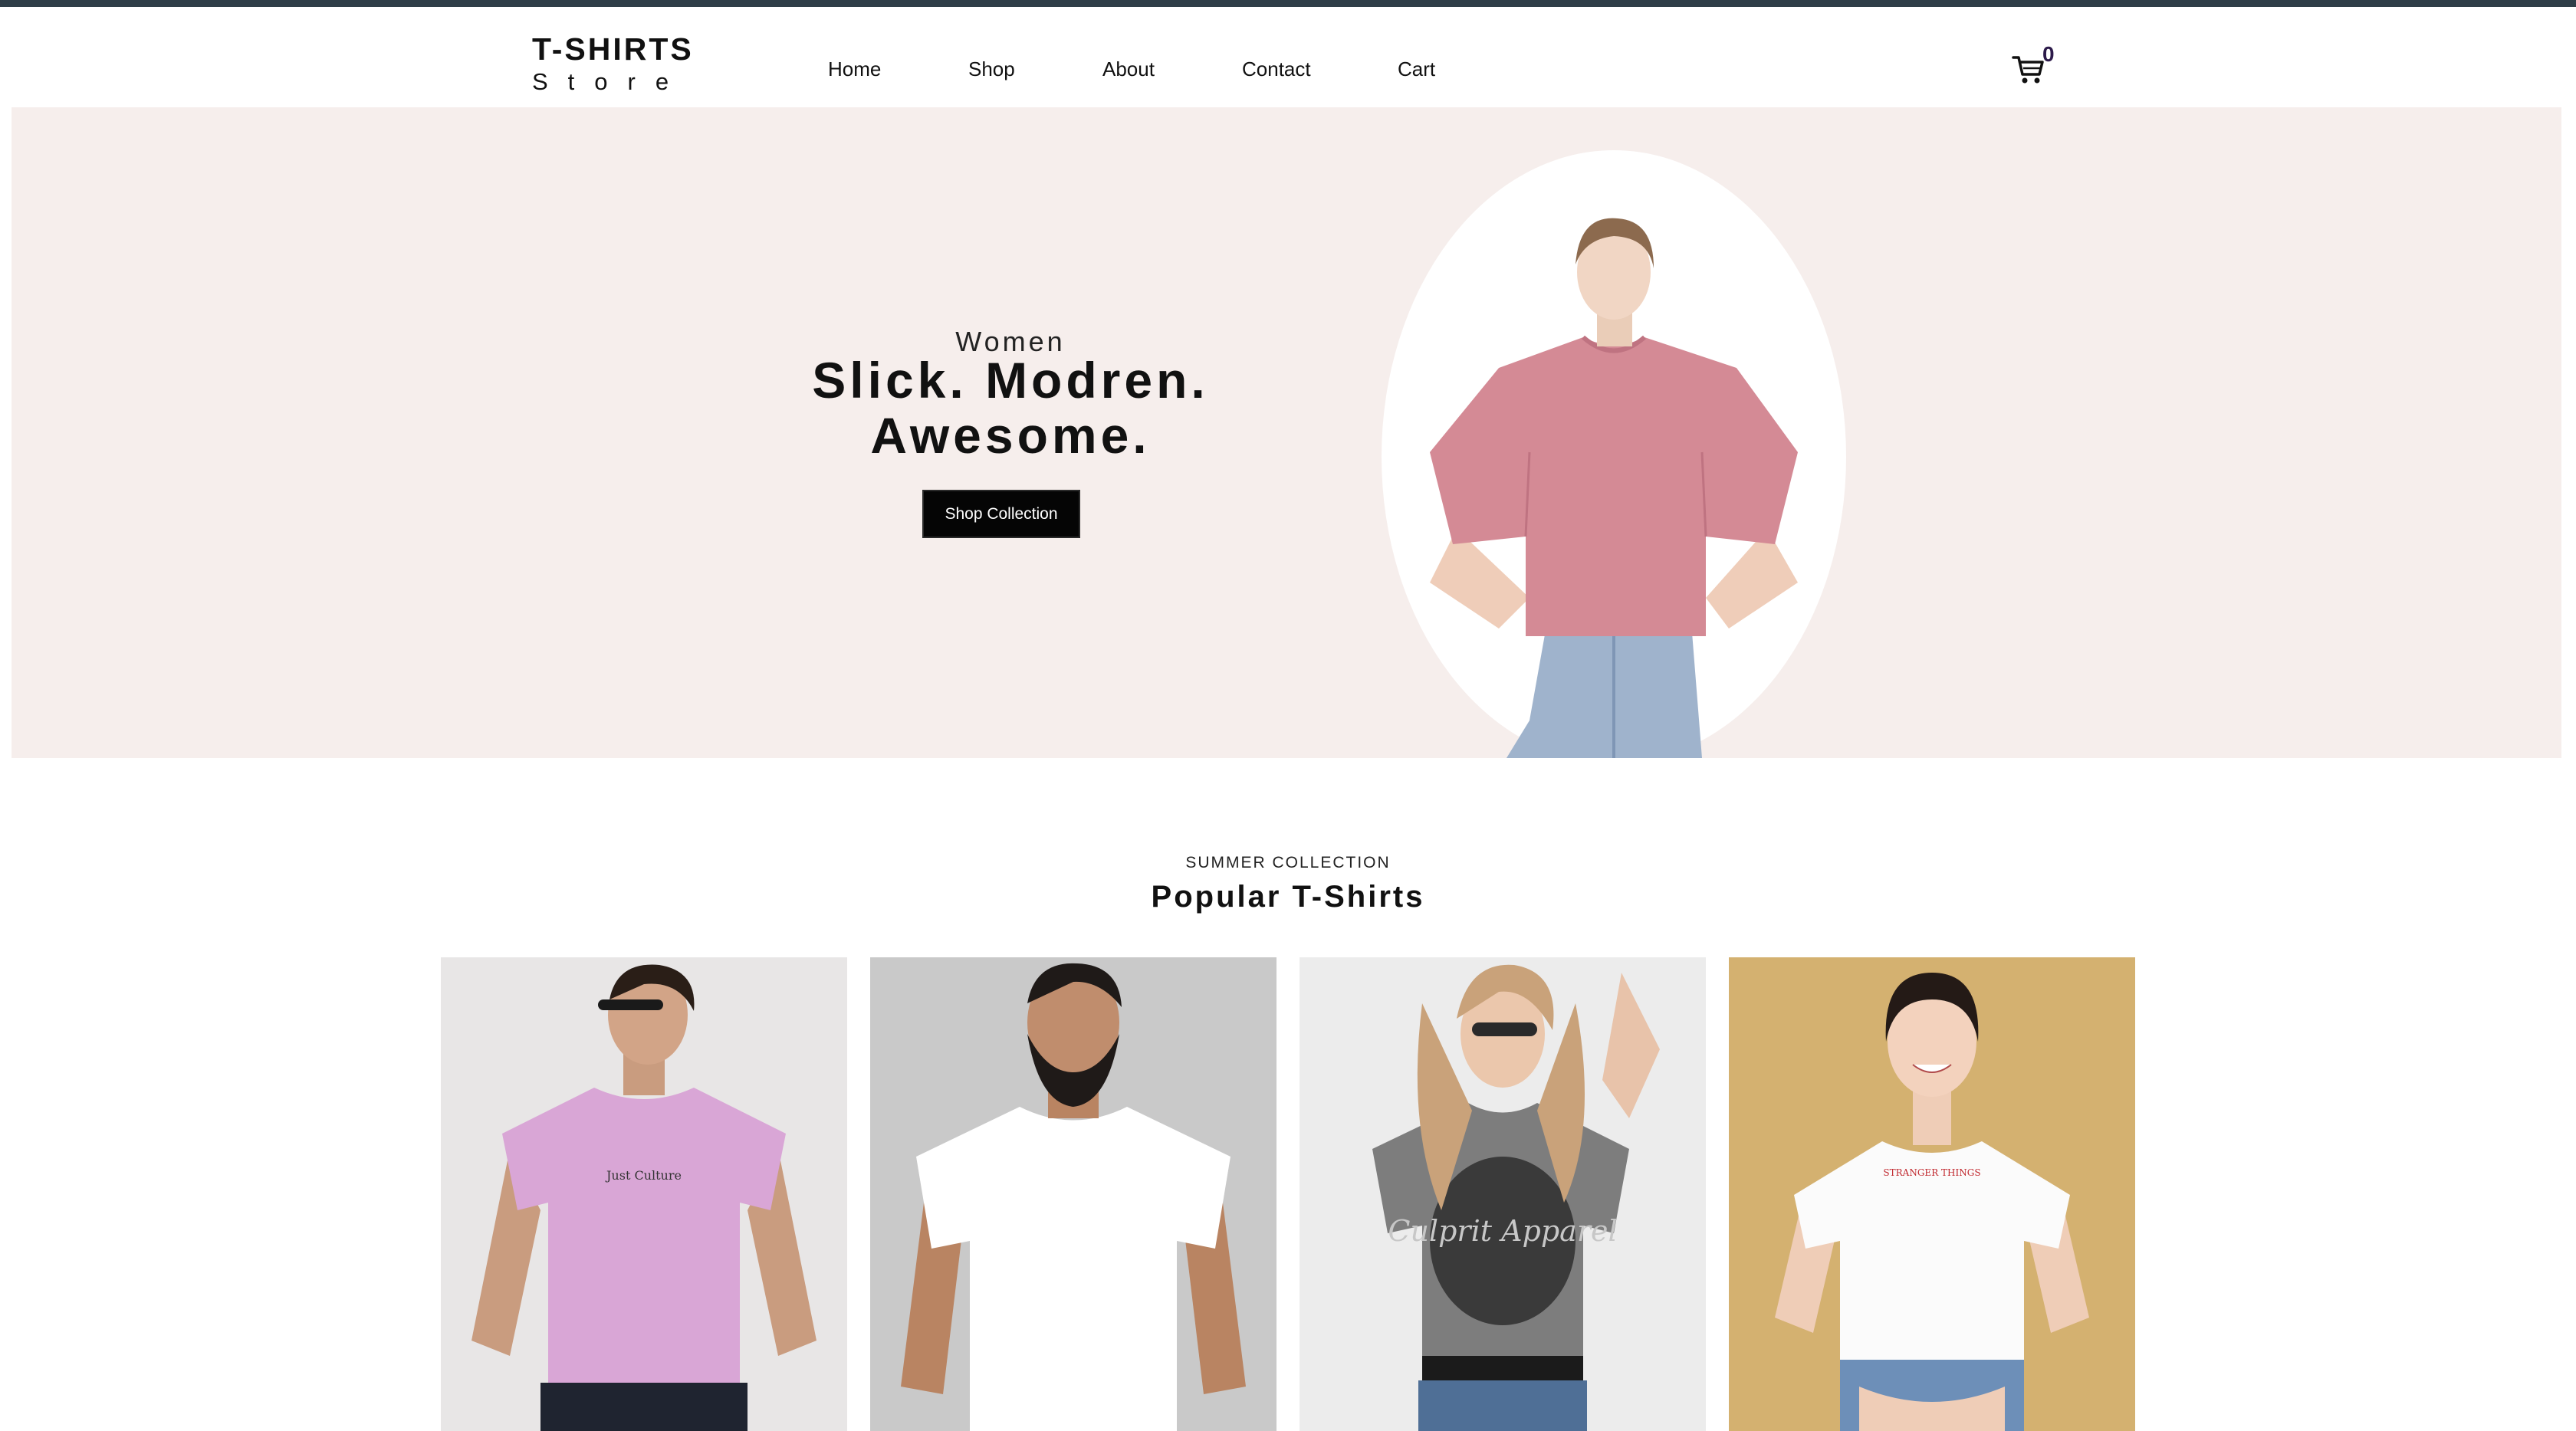 This screenshot has height=1431, width=2576. I want to click on cart-icon, so click(2029, 69).